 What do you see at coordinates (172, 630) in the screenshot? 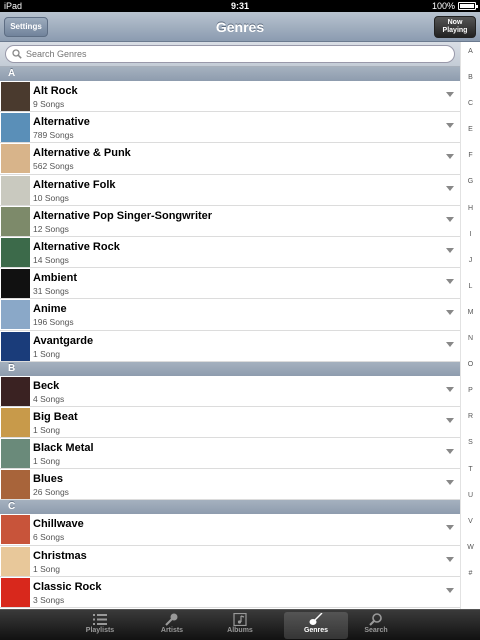
I see `tab-label: Artists` at bounding box center [172, 630].